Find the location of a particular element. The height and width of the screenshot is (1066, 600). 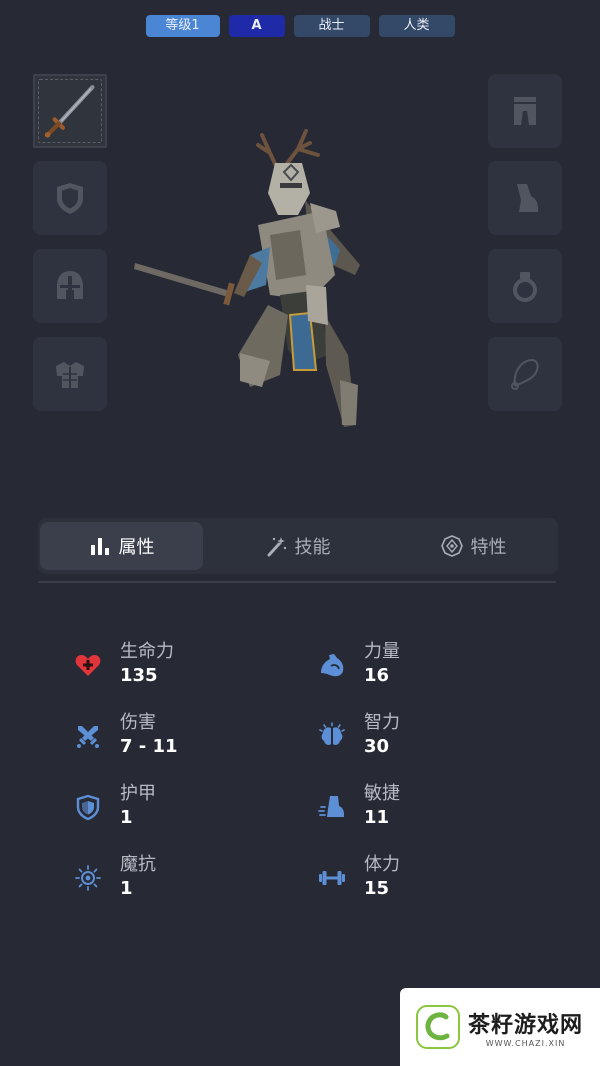

stat-vitality-value: 135 is located at coordinates (139, 675).